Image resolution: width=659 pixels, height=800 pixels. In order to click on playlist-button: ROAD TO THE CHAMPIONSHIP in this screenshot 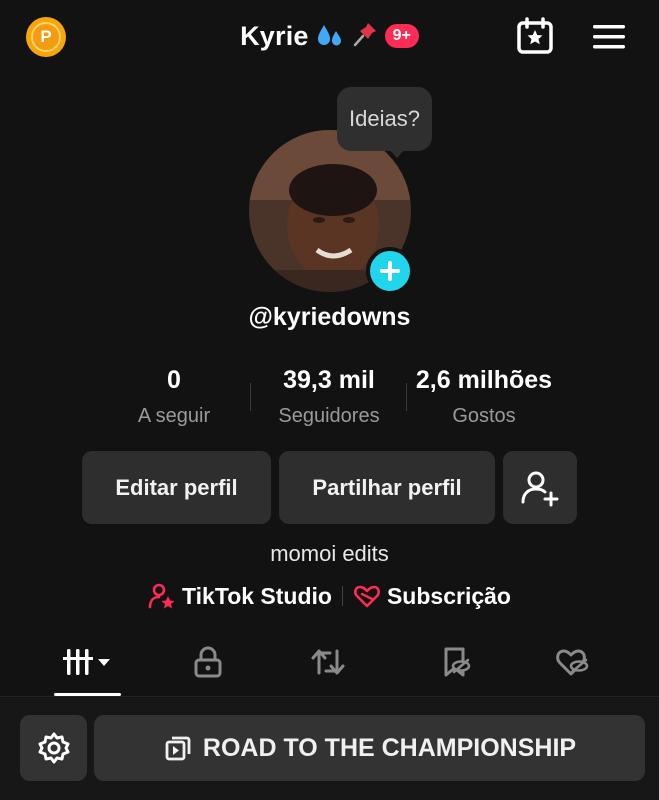, I will do `click(369, 748)`.